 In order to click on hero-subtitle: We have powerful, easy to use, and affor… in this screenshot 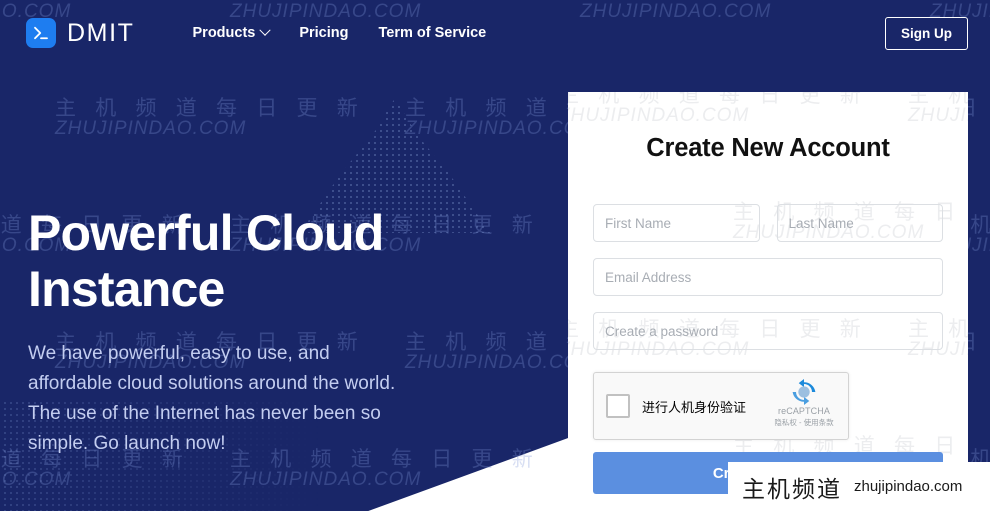, I will do `click(212, 399)`.